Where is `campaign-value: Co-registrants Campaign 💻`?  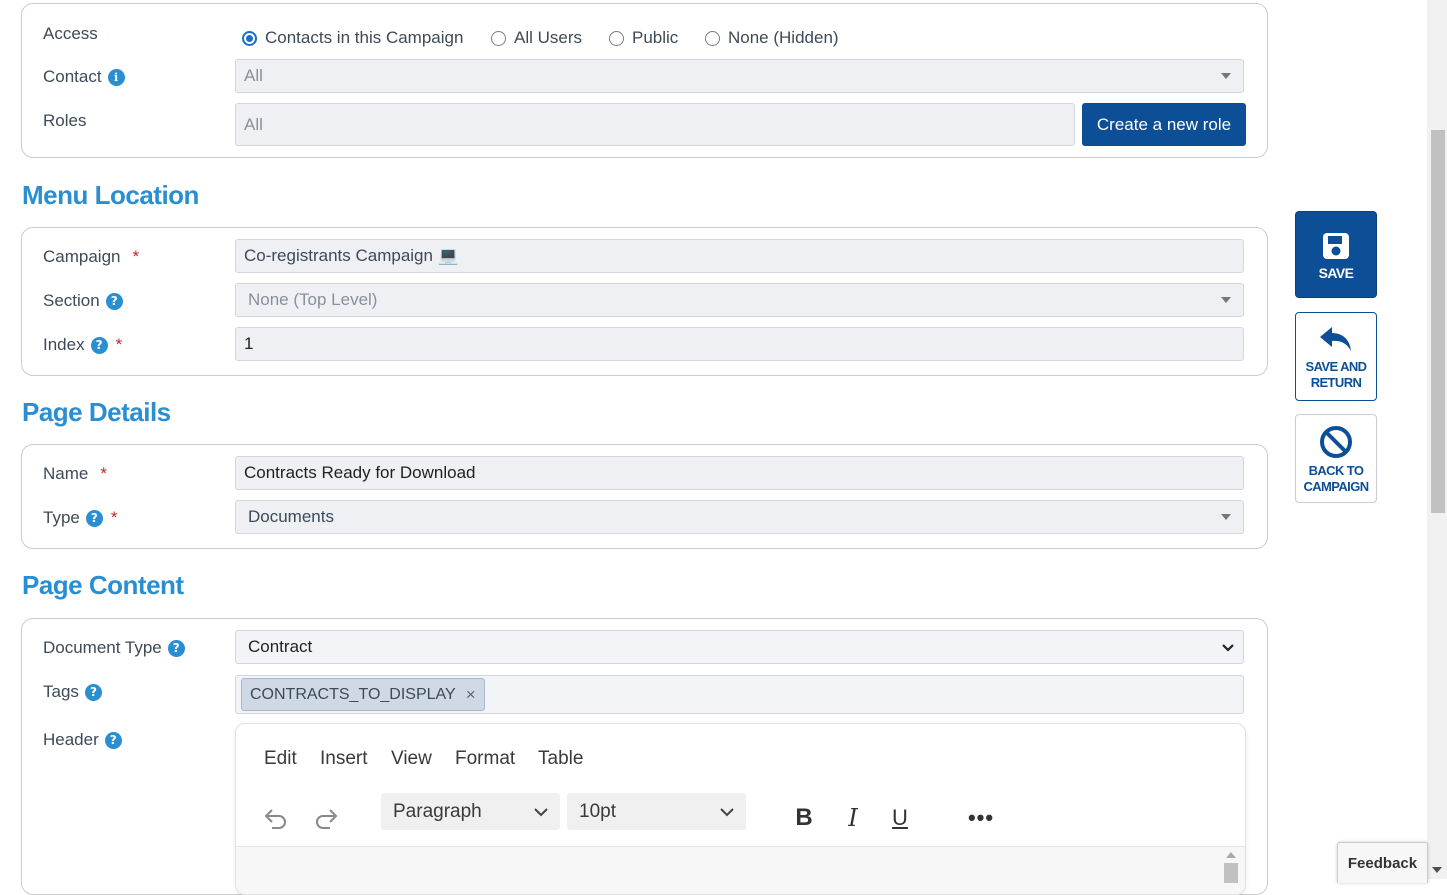
campaign-value: Co-registrants Campaign 💻 is located at coordinates (351, 255).